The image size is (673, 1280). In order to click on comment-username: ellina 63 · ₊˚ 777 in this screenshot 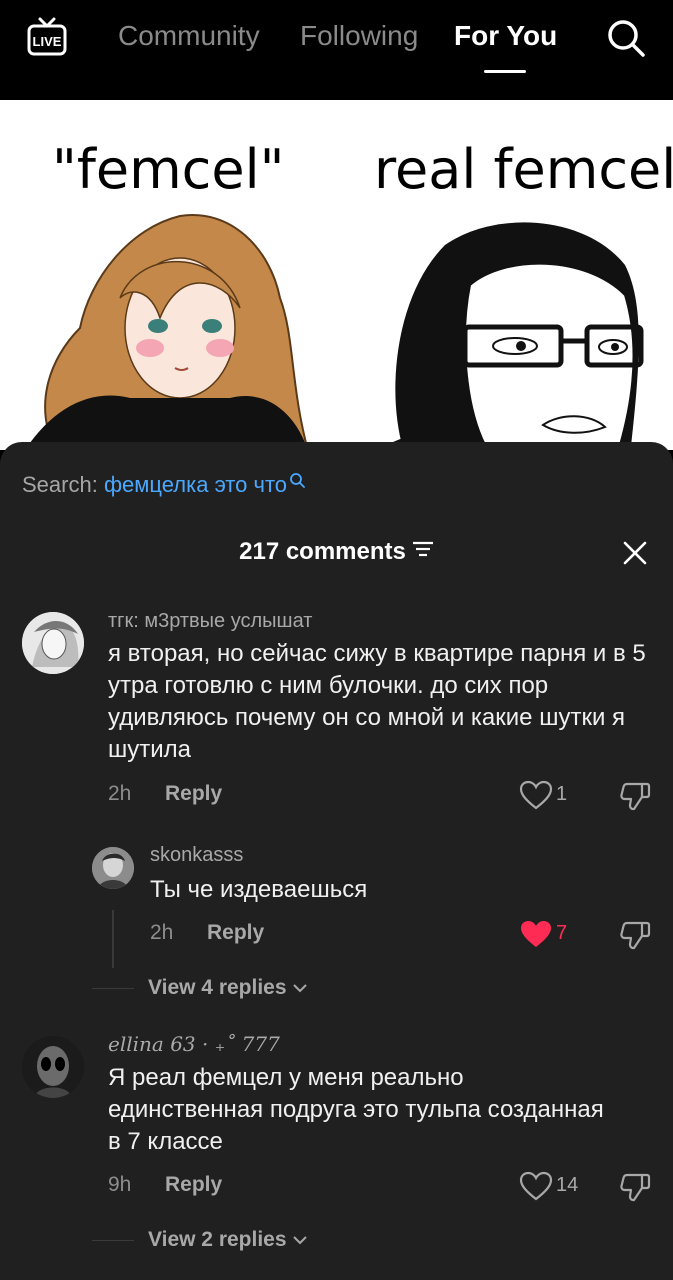, I will do `click(194, 1044)`.